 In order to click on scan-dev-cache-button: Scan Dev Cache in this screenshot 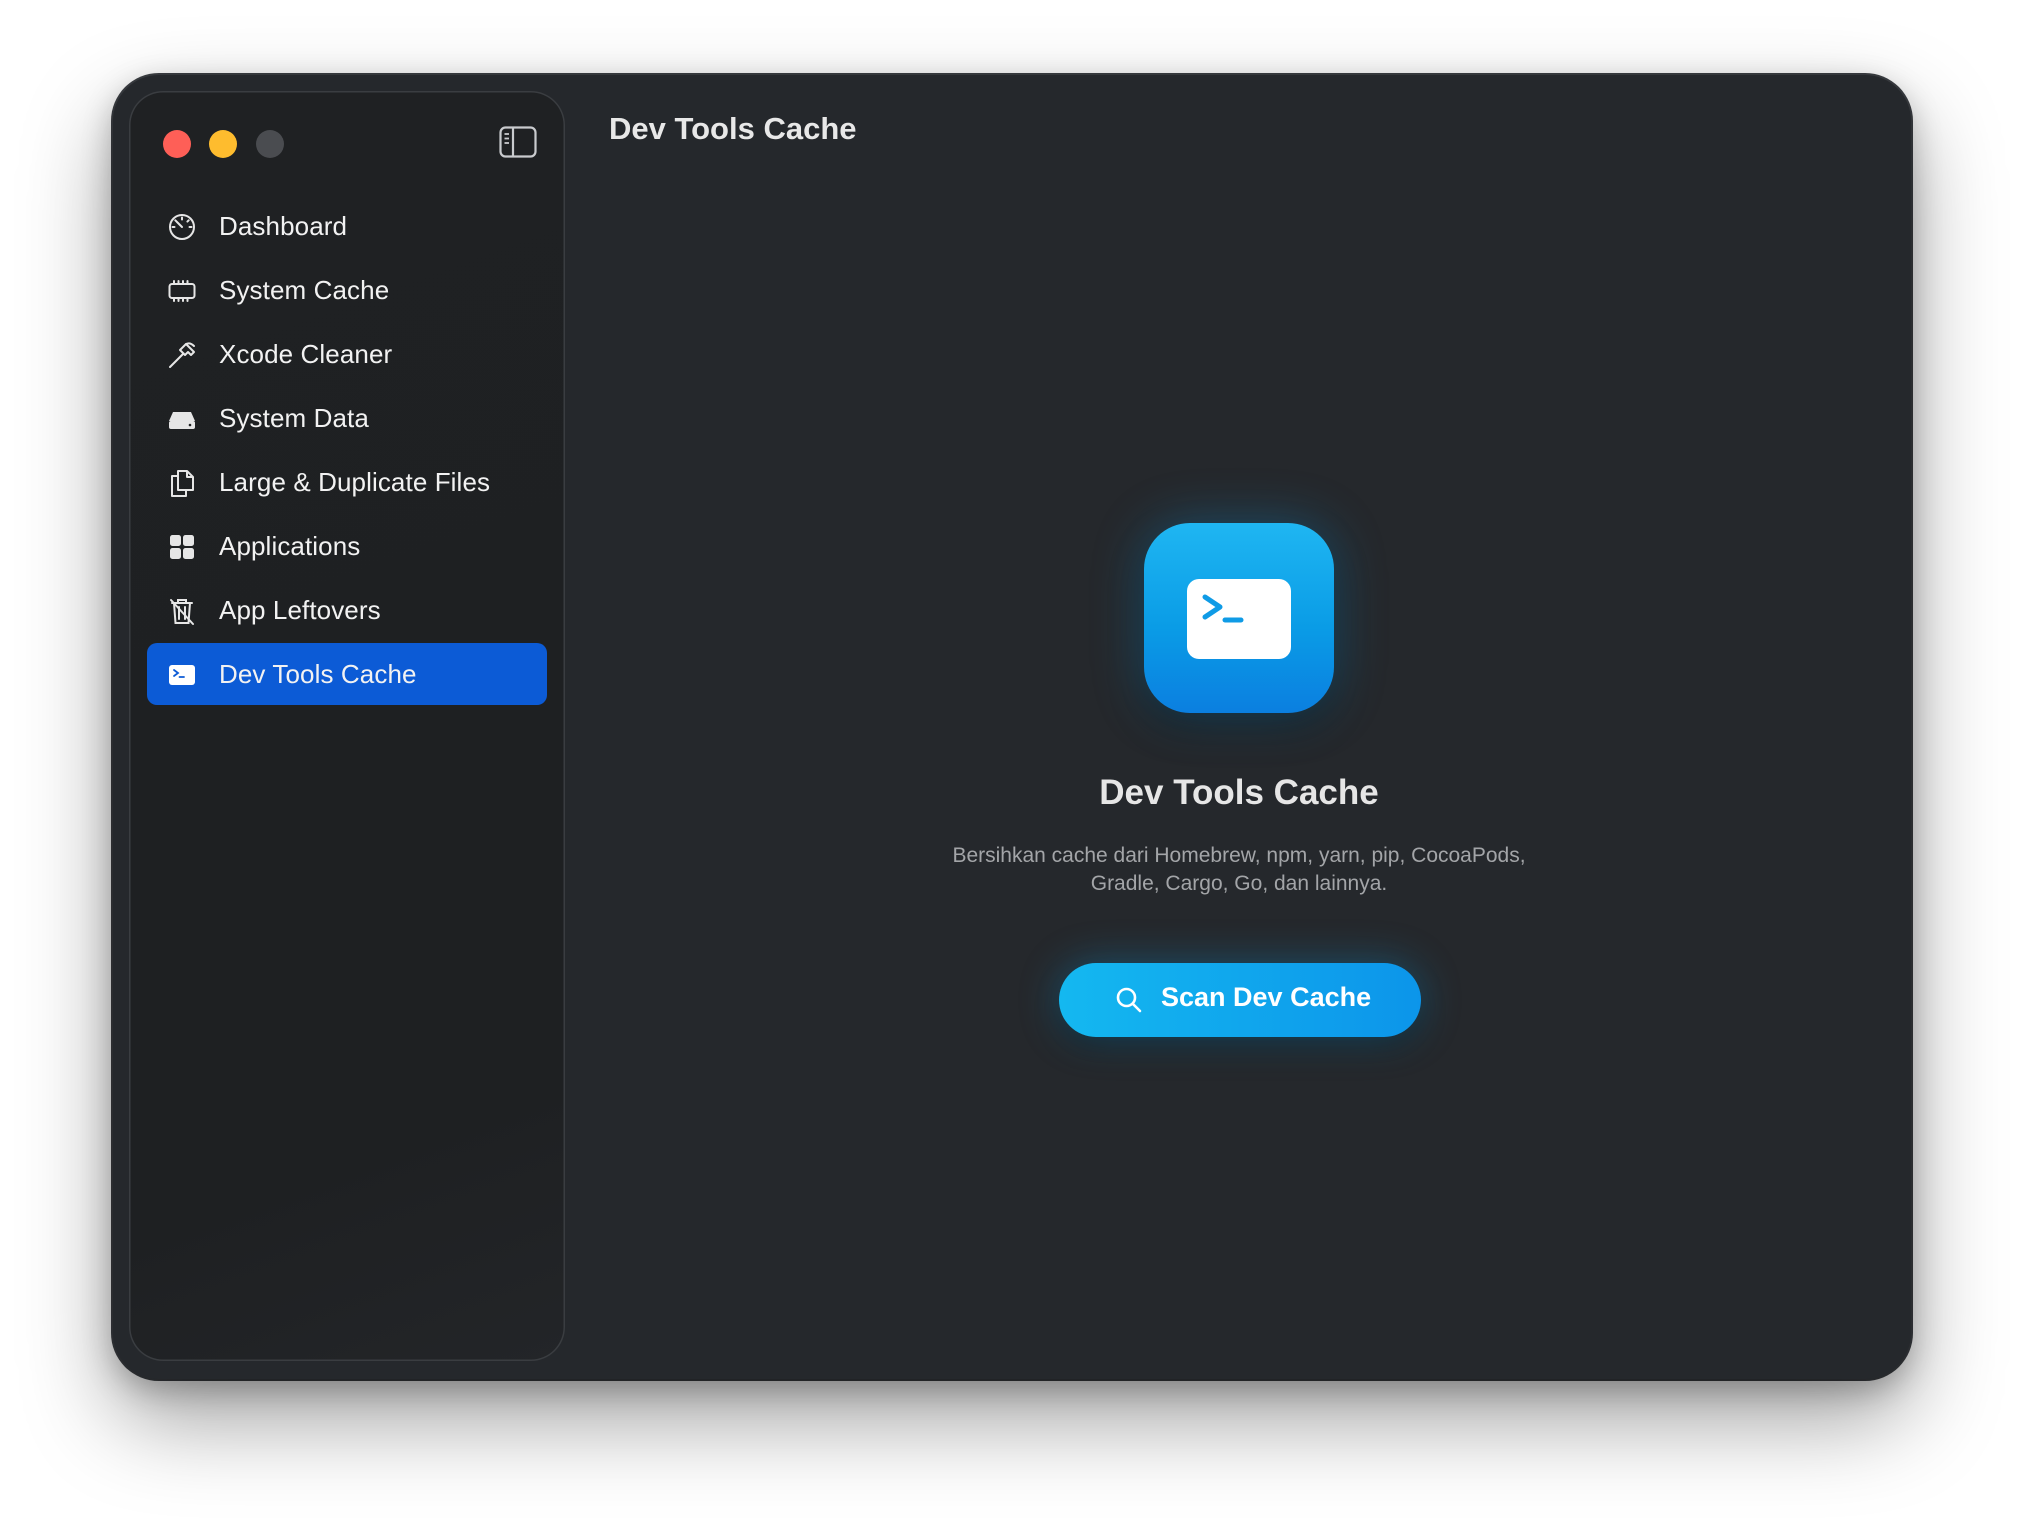, I will do `click(1240, 1000)`.